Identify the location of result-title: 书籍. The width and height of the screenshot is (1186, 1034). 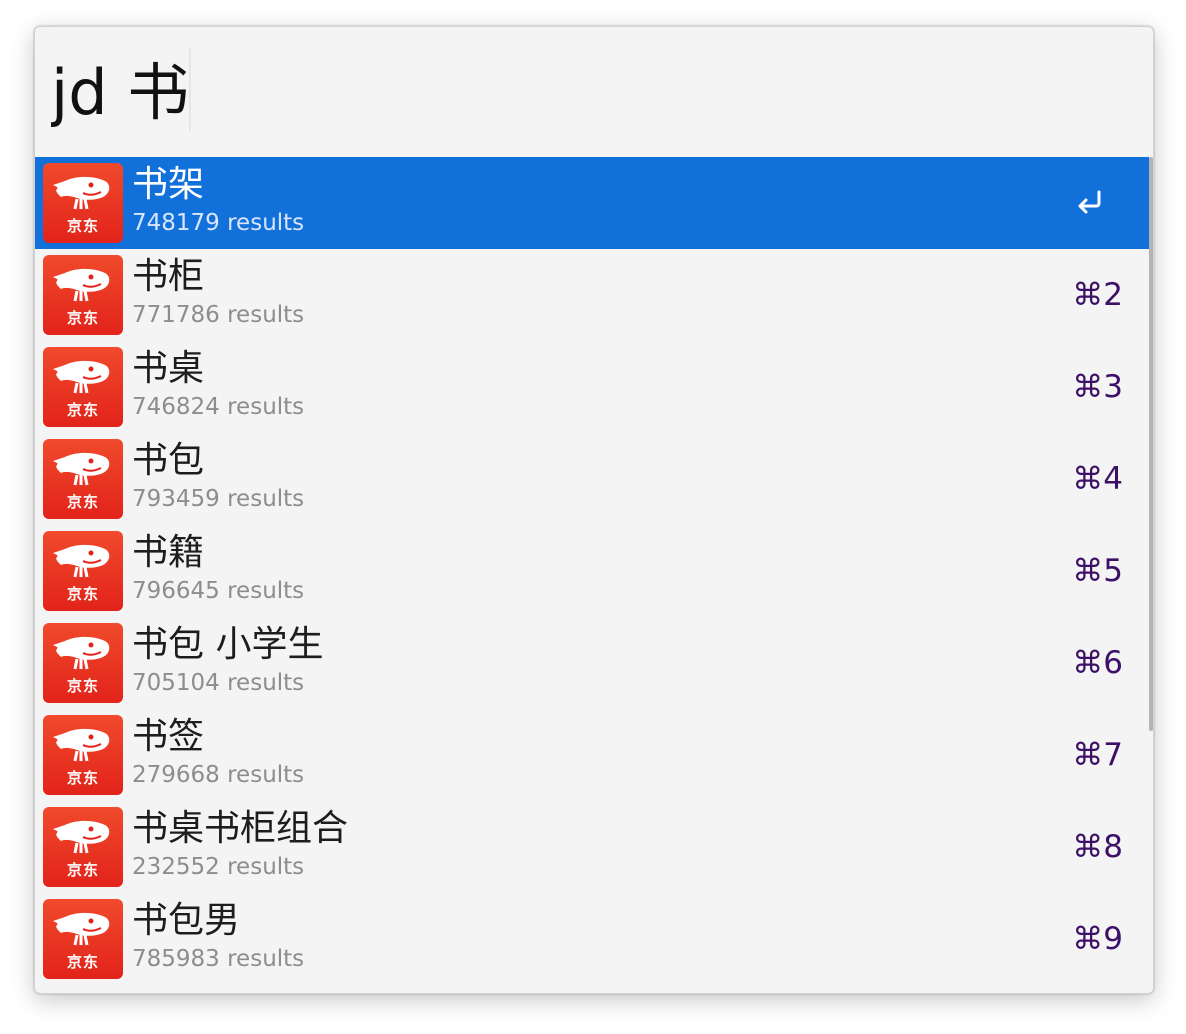
(168, 552).